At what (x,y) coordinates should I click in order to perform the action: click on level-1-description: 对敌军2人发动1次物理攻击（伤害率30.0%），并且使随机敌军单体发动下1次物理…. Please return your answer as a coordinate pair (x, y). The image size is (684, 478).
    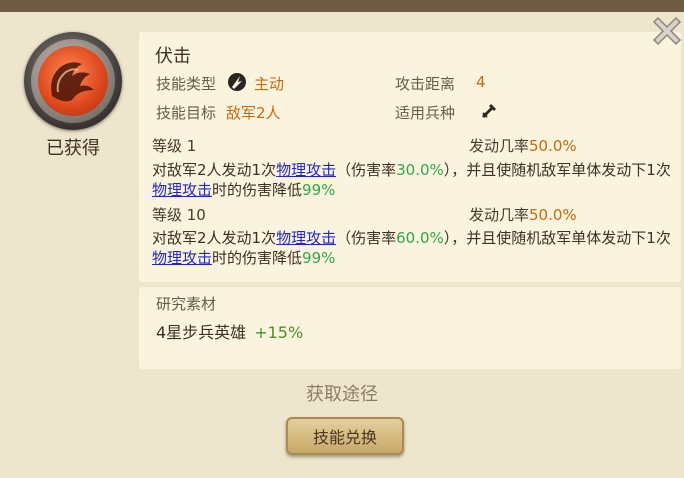
    Looking at the image, I should click on (411, 180).